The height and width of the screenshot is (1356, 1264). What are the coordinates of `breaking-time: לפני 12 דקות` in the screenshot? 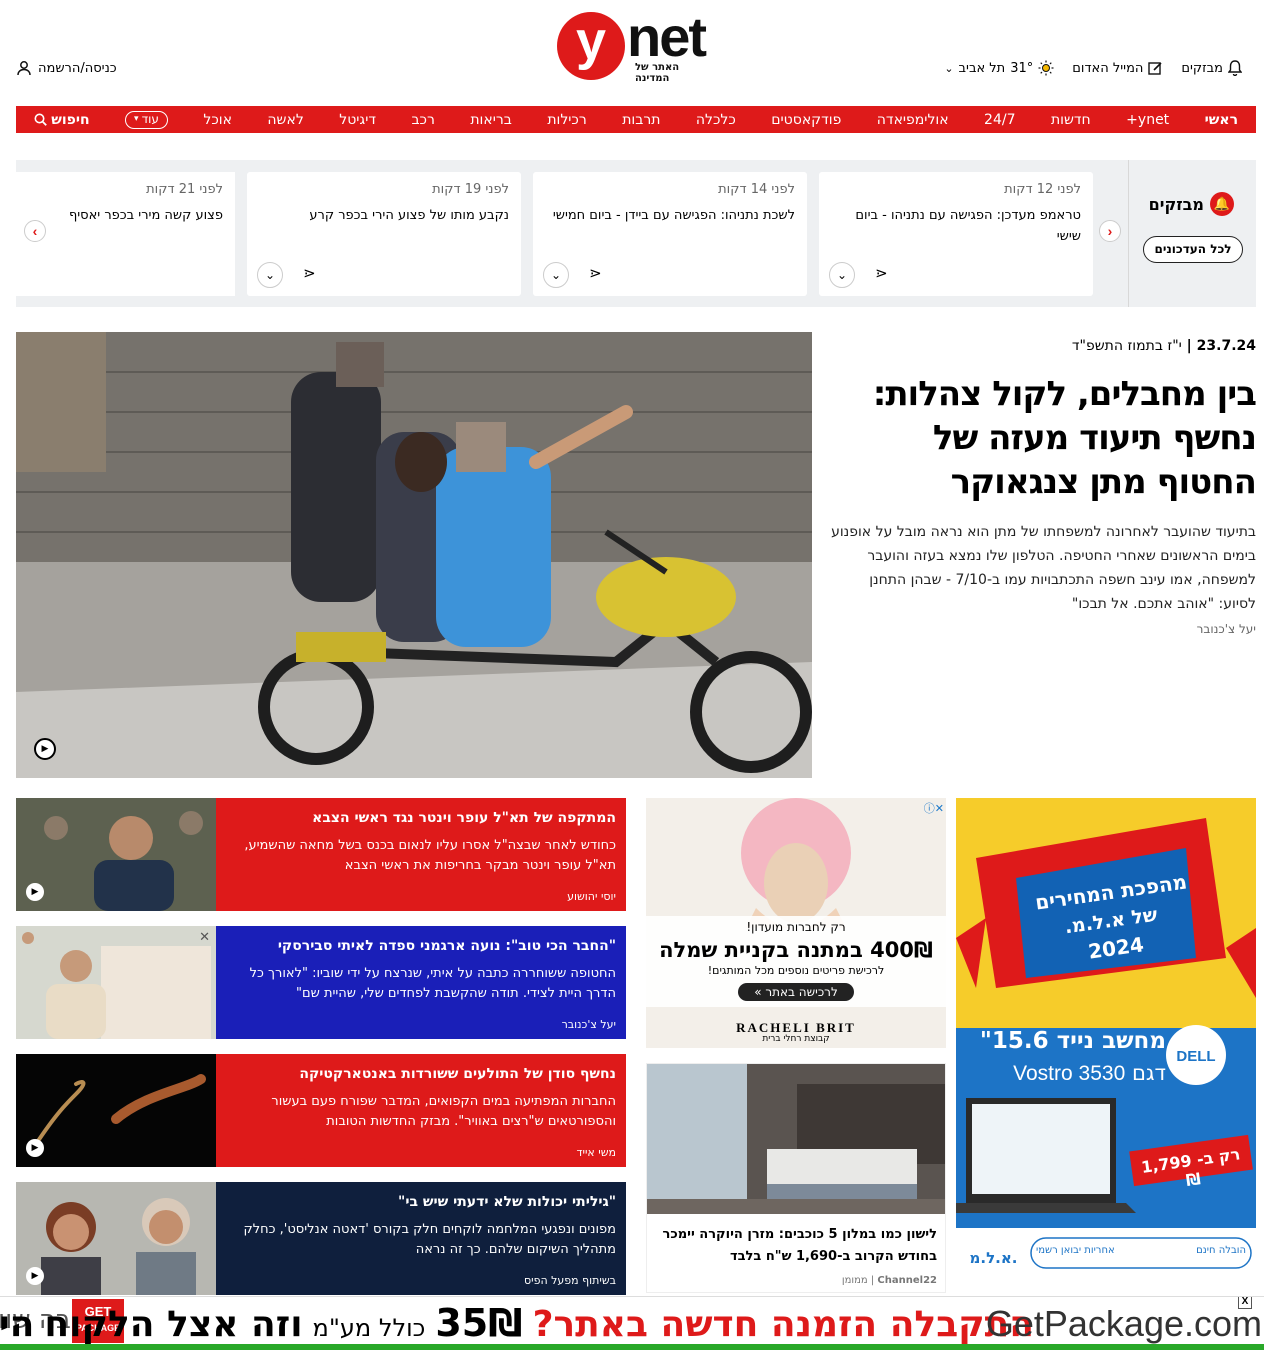 It's located at (1042, 189).